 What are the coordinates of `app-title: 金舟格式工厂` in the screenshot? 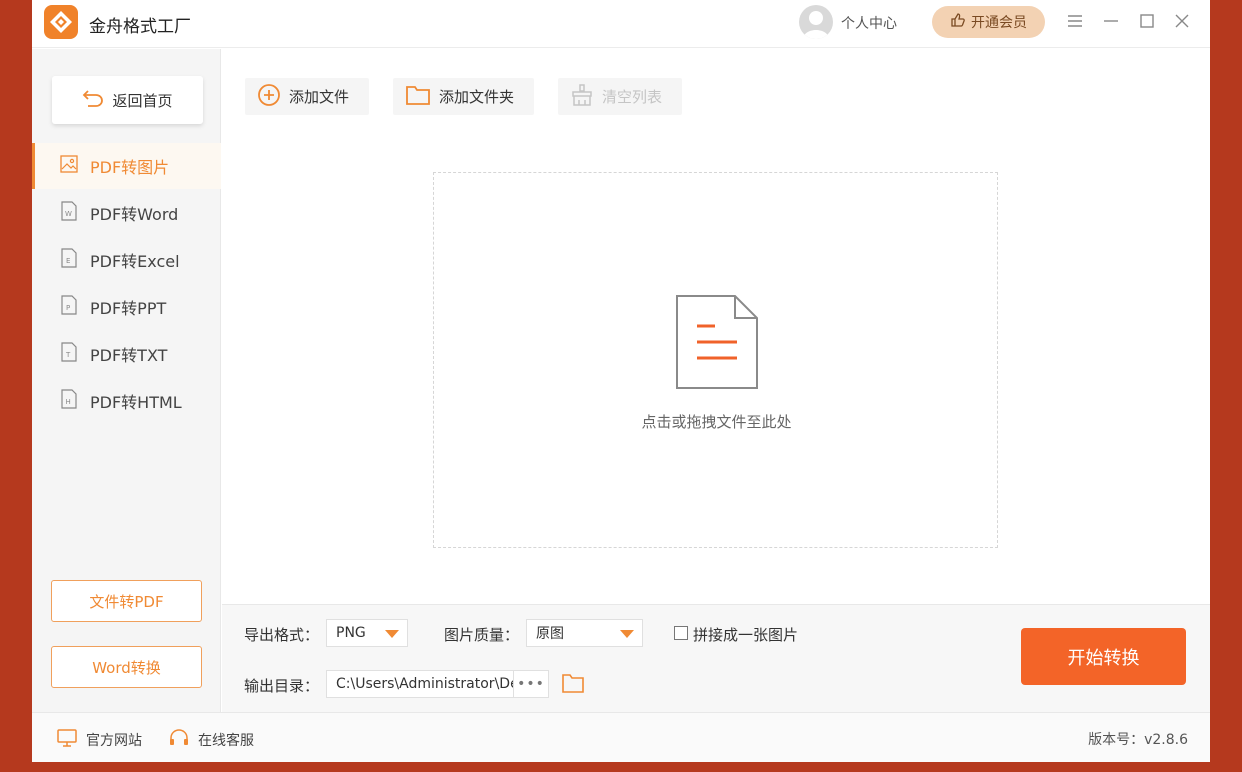 It's located at (140, 27).